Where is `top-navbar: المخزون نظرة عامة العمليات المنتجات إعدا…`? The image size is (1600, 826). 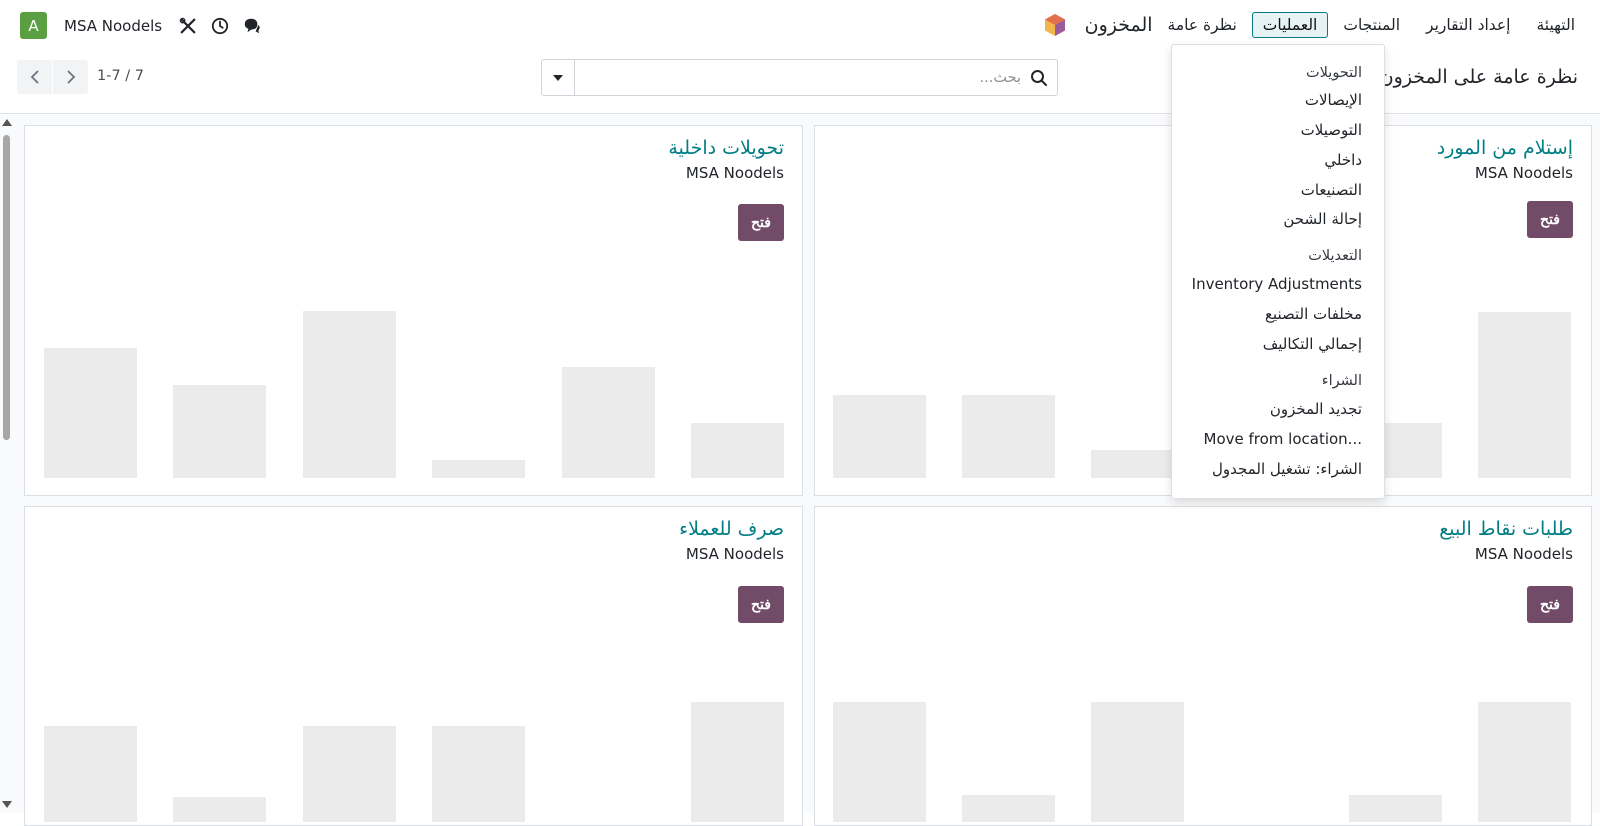 top-navbar: المخزون نظرة عامة العمليات المنتجات إعدا… is located at coordinates (800, 25).